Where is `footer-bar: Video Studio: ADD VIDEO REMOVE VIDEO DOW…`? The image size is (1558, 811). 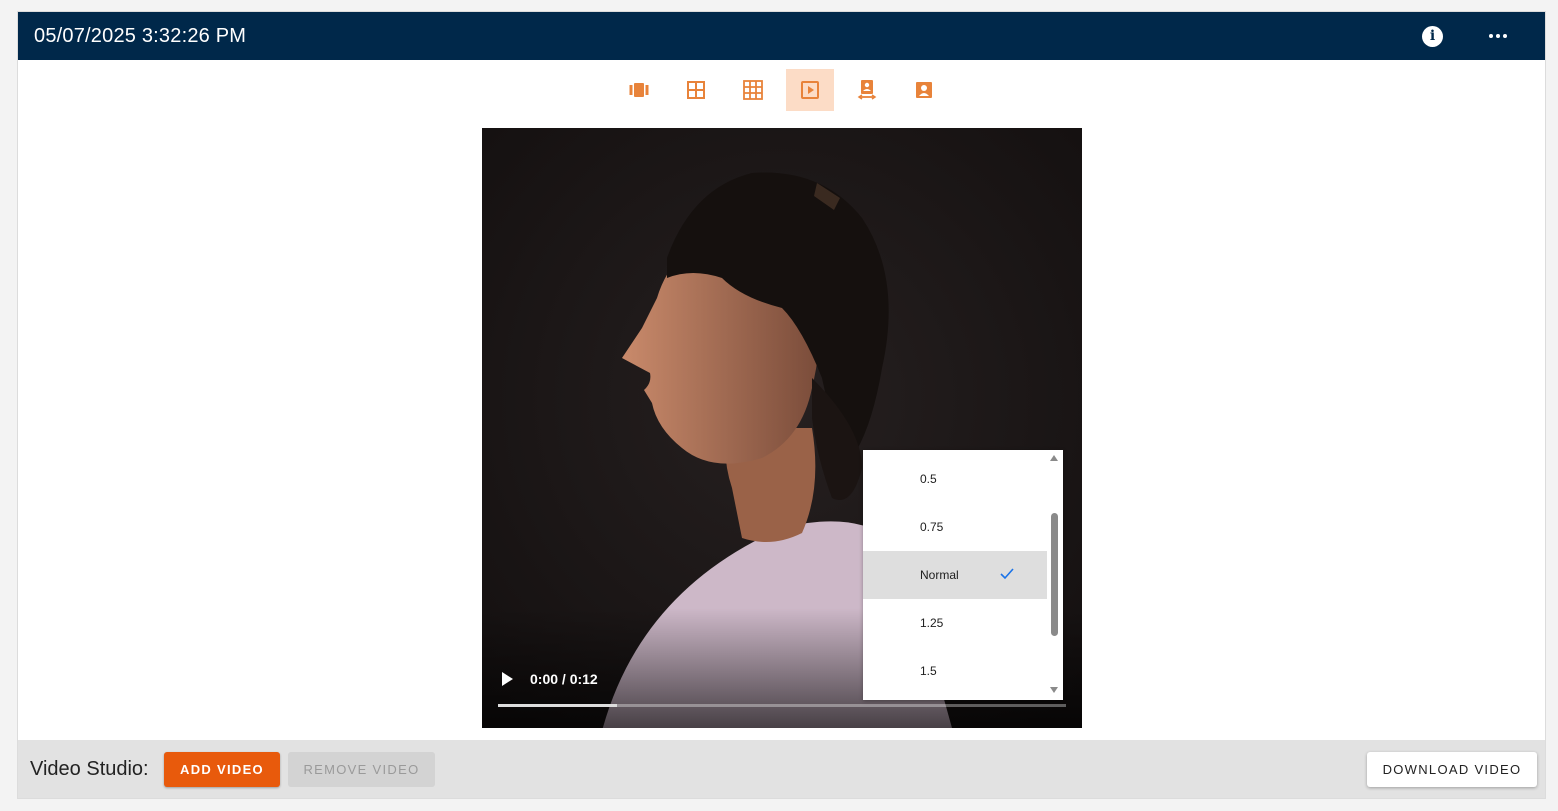 footer-bar: Video Studio: ADD VIDEO REMOVE VIDEO DOW… is located at coordinates (781, 769).